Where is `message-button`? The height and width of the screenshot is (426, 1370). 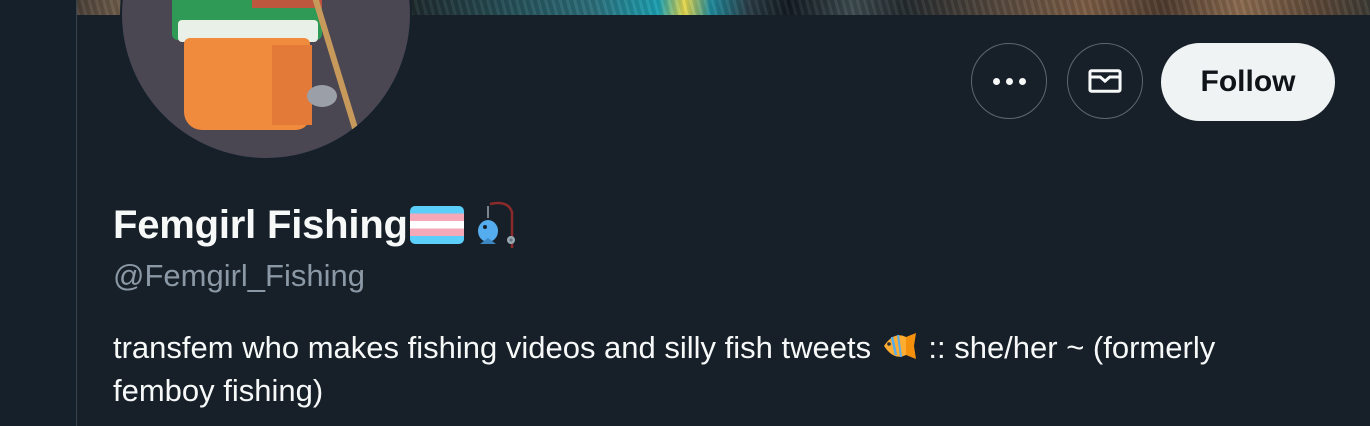
message-button is located at coordinates (1105, 81).